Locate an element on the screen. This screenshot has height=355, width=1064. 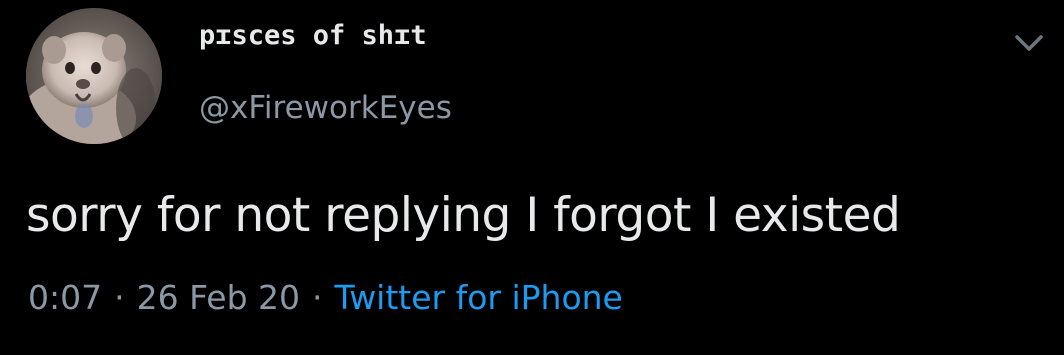
avatar is located at coordinates (94, 76).